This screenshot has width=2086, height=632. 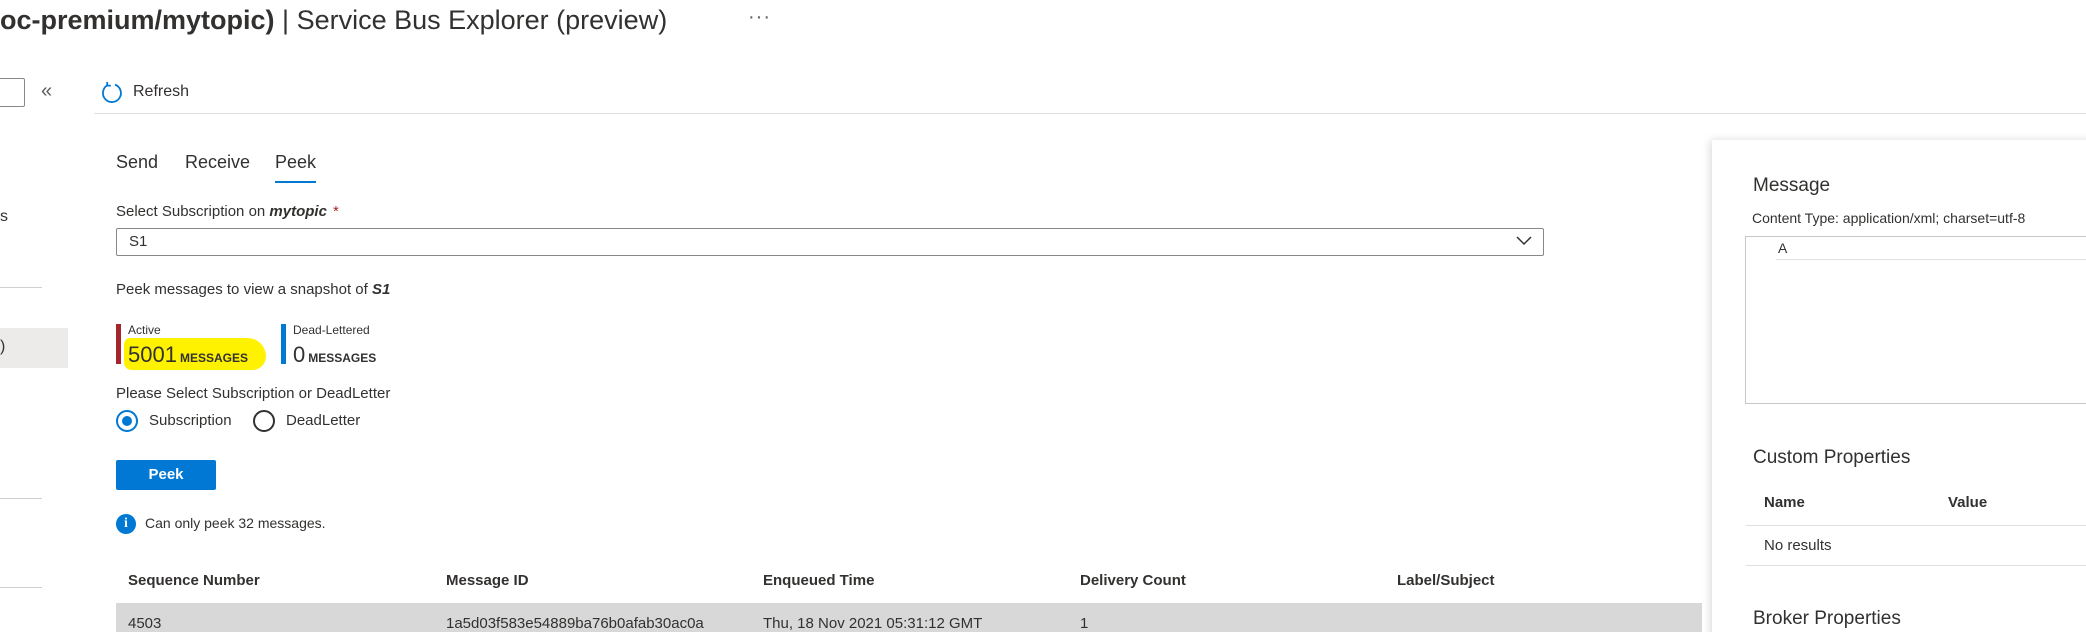 I want to click on dead-letter-count-title: Dead-Lettered, so click(x=331, y=330).